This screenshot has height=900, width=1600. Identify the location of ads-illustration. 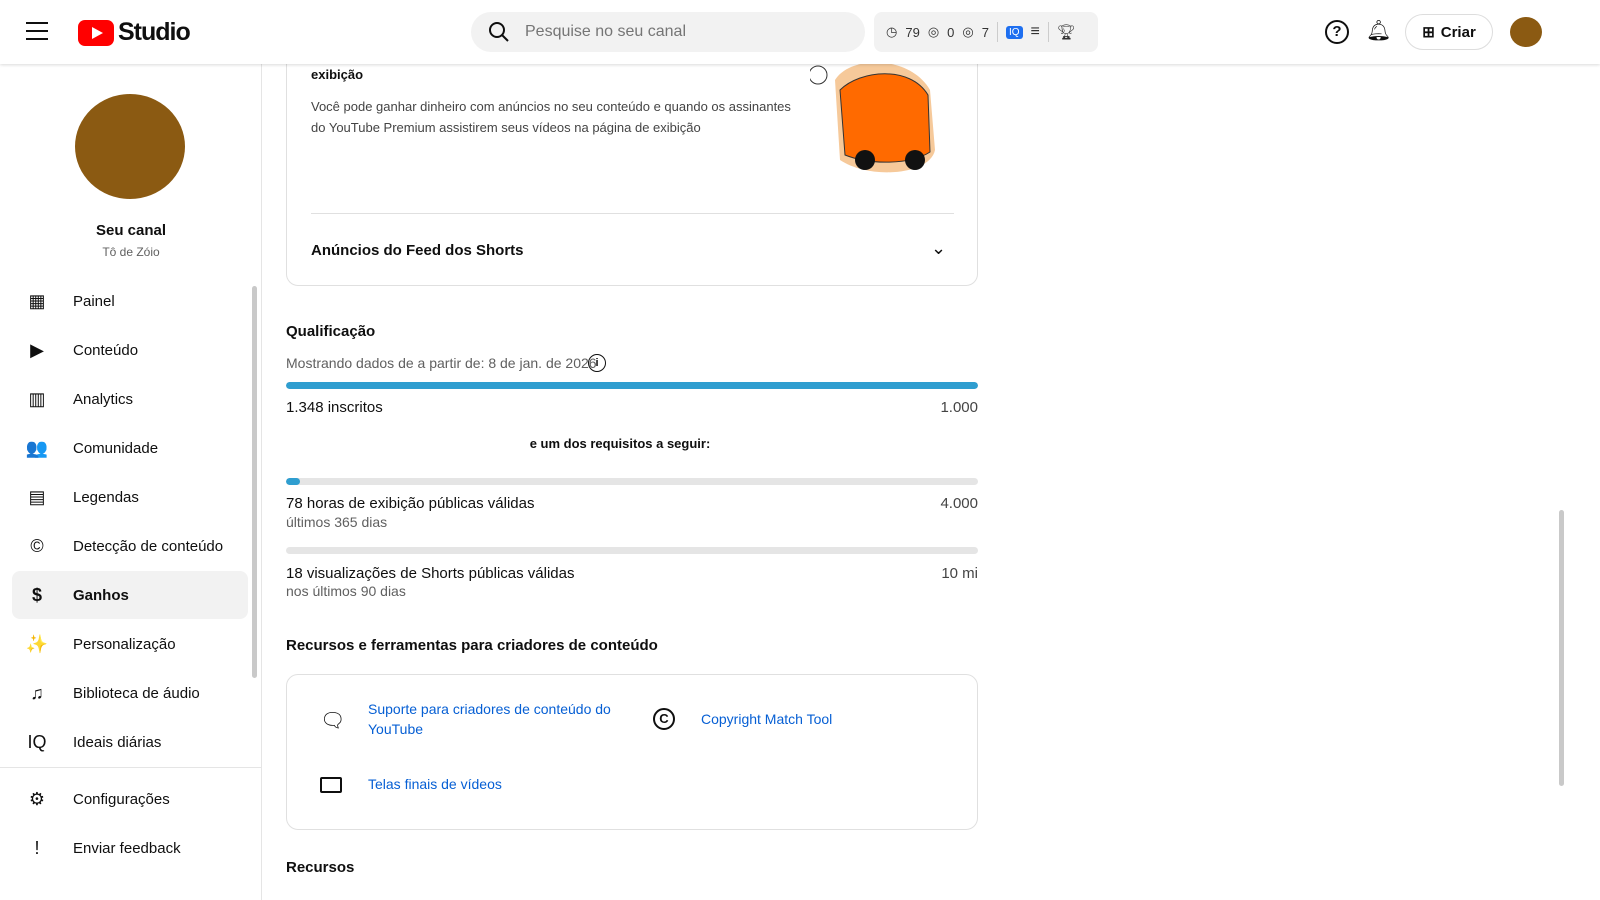
(871, 119).